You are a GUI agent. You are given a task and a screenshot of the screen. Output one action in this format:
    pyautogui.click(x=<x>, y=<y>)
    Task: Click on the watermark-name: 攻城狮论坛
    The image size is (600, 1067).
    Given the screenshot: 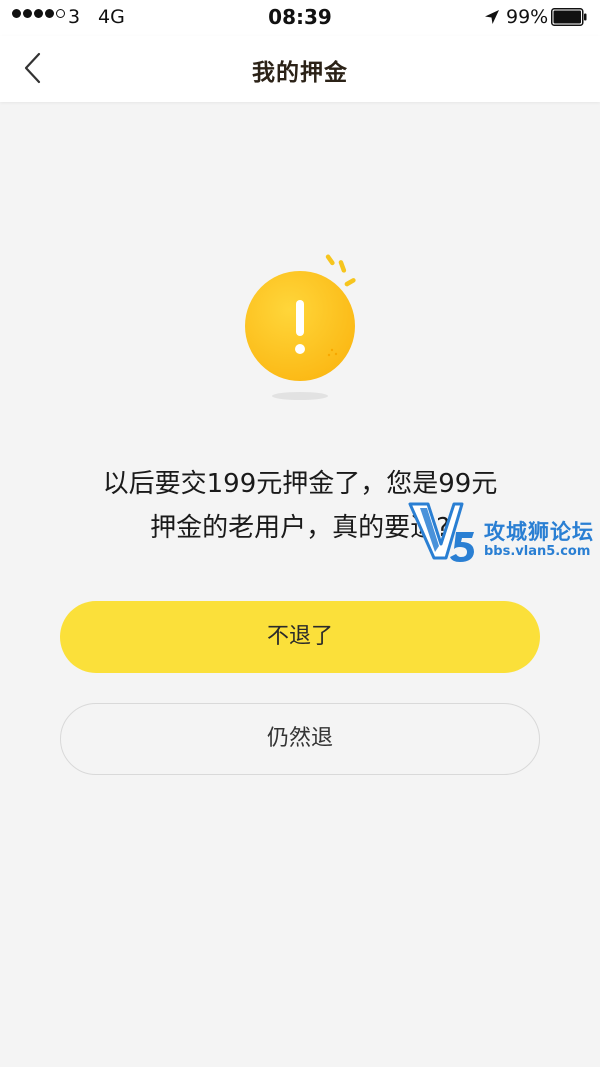 What is the action you would take?
    pyautogui.click(x=539, y=532)
    